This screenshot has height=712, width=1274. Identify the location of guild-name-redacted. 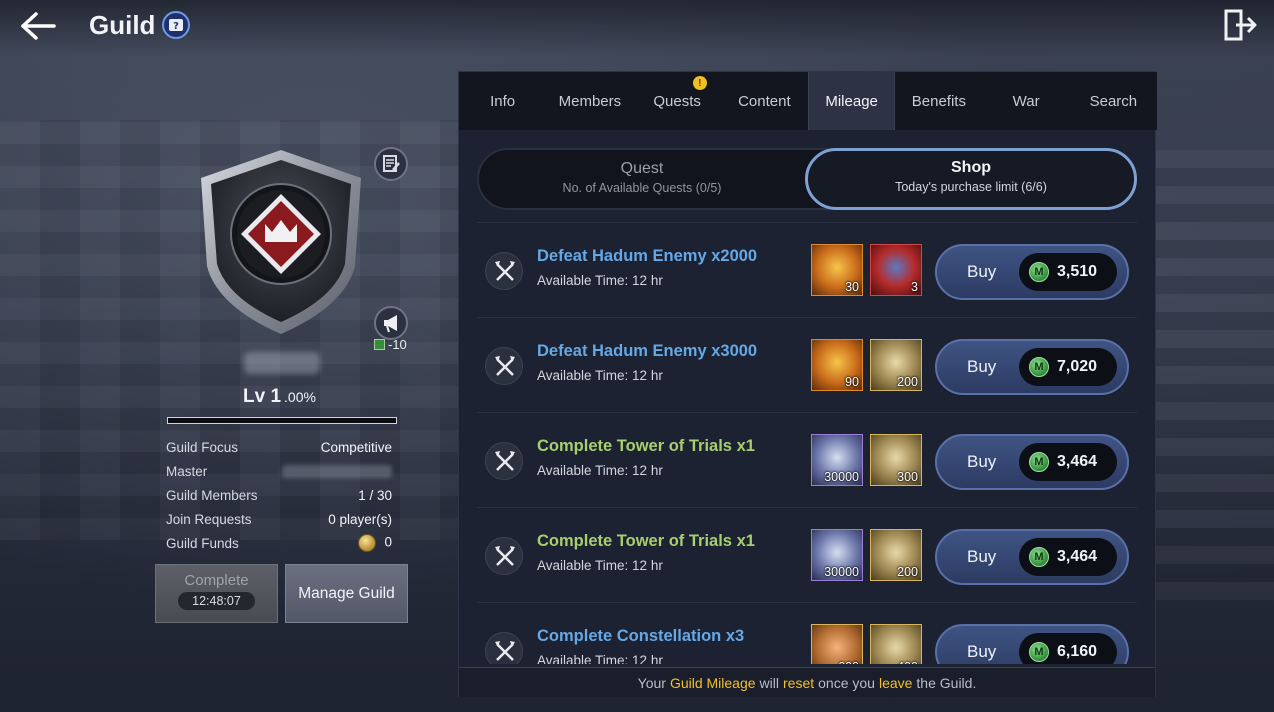
(282, 363).